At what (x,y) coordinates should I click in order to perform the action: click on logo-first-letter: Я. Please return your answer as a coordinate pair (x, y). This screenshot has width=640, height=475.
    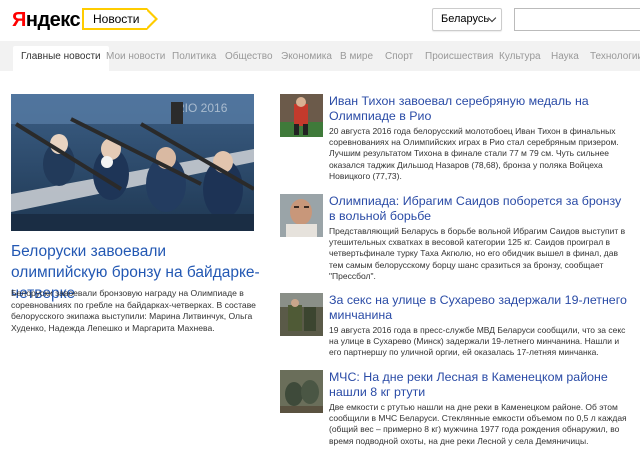
    Looking at the image, I should click on (19, 20).